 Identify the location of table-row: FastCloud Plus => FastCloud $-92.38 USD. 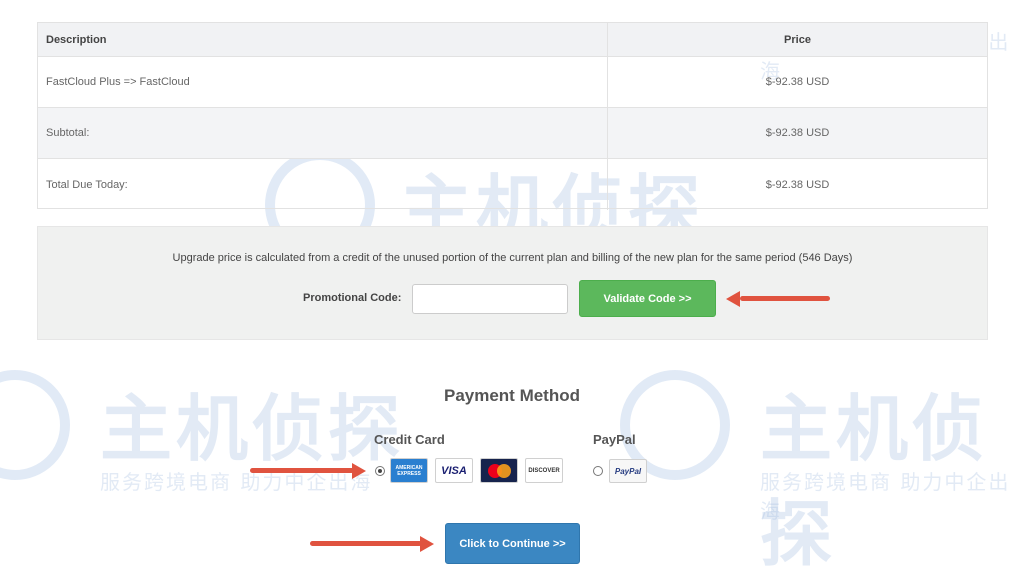
(512, 82).